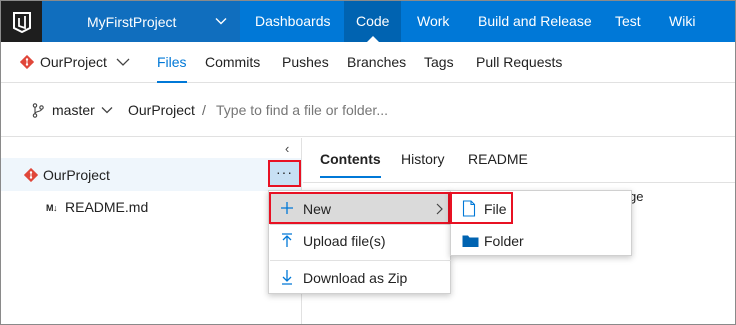 The image size is (736, 325). I want to click on upload-icon, so click(287, 240).